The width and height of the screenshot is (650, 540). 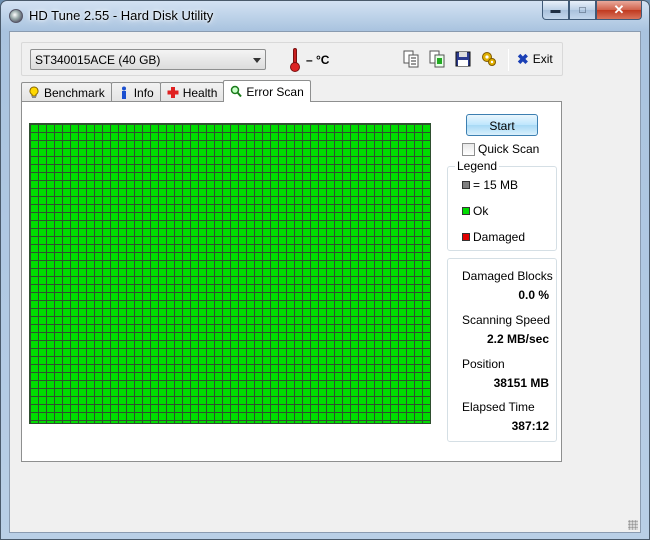 What do you see at coordinates (477, 166) in the screenshot?
I see `legend-title: Legend` at bounding box center [477, 166].